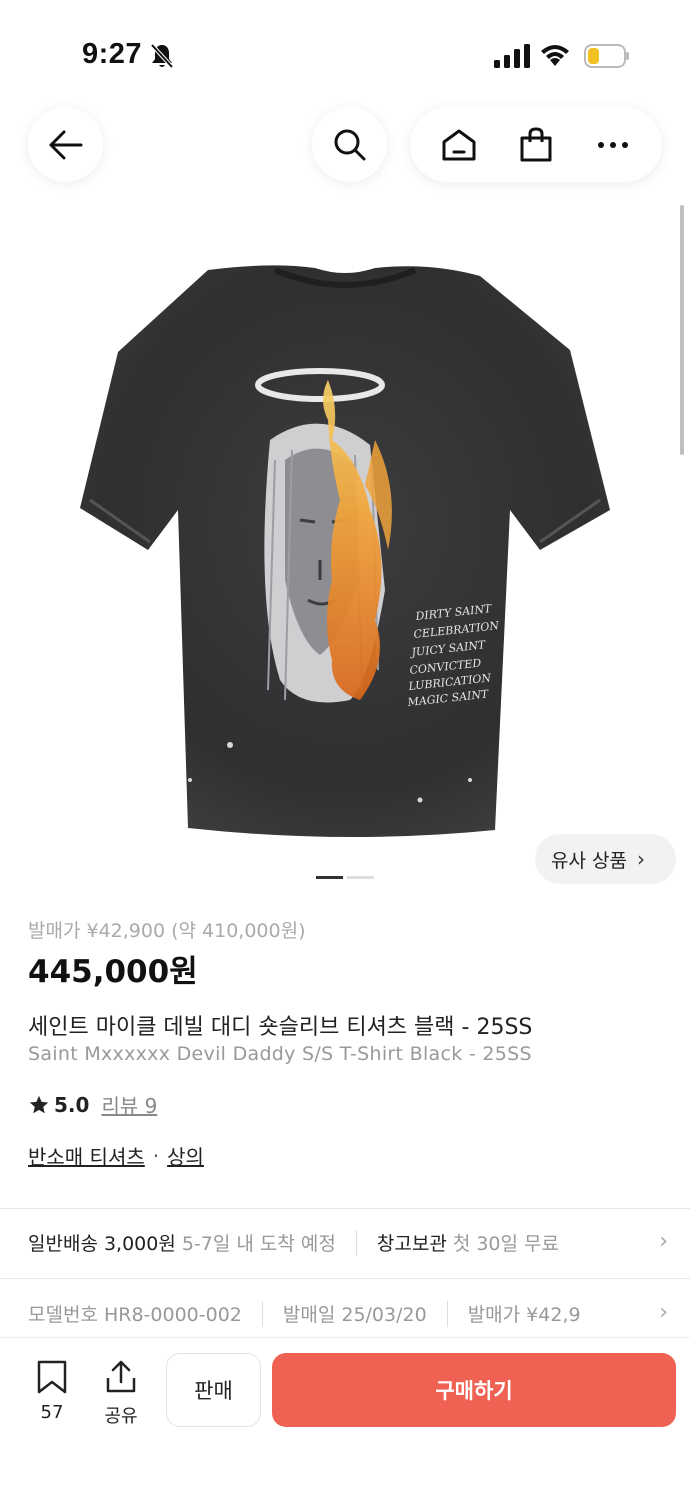 This screenshot has width=690, height=1500. I want to click on home-button, so click(459, 145).